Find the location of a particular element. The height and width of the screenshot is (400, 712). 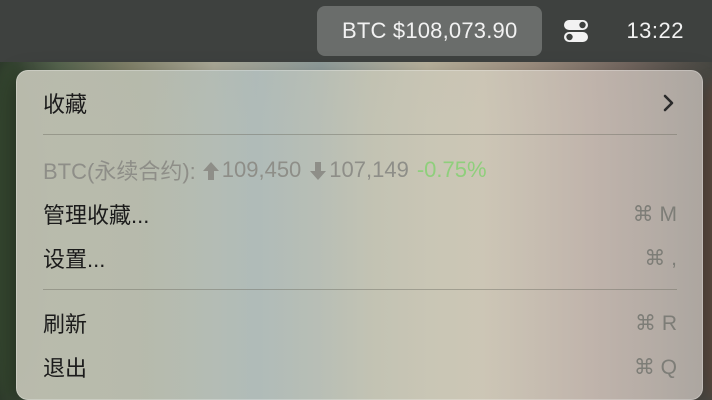

ticker-symbol: BTC(永续合约): is located at coordinates (119, 171).